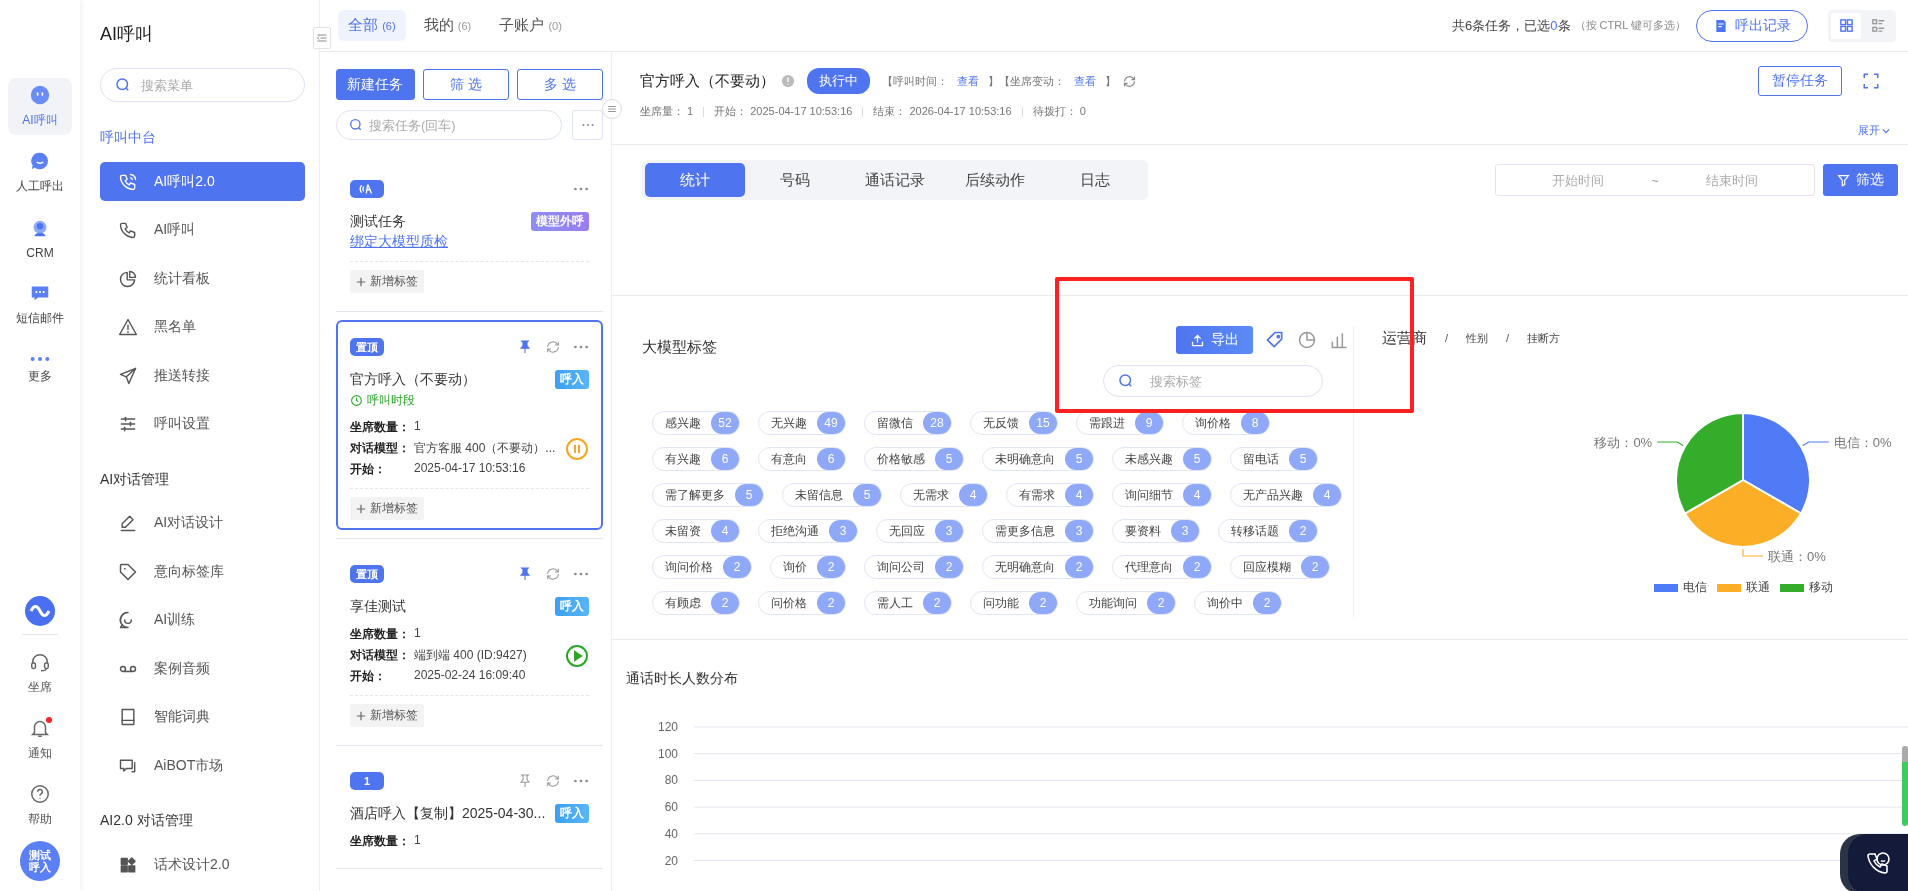  What do you see at coordinates (202, 717) in the screenshot?
I see `menu-item: 智能词典` at bounding box center [202, 717].